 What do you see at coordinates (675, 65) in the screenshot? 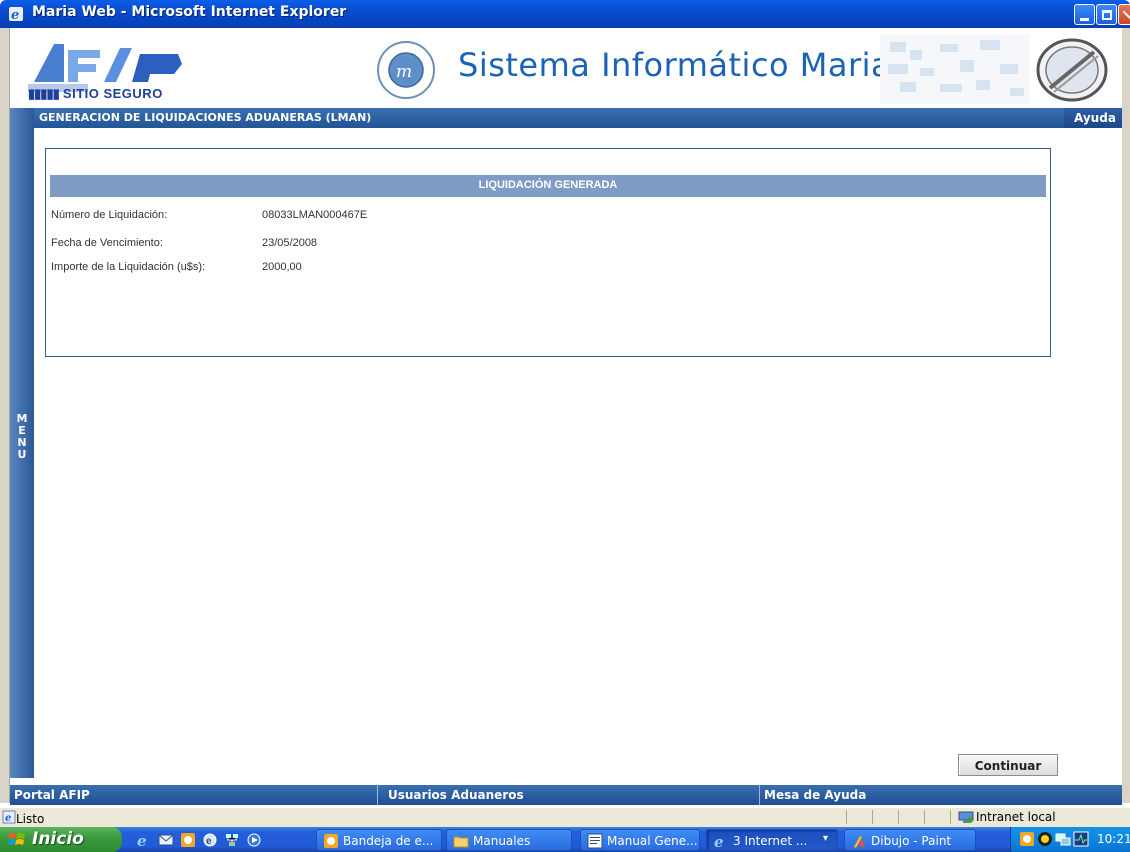
I see `system-title: Sistema Informático Maria` at bounding box center [675, 65].